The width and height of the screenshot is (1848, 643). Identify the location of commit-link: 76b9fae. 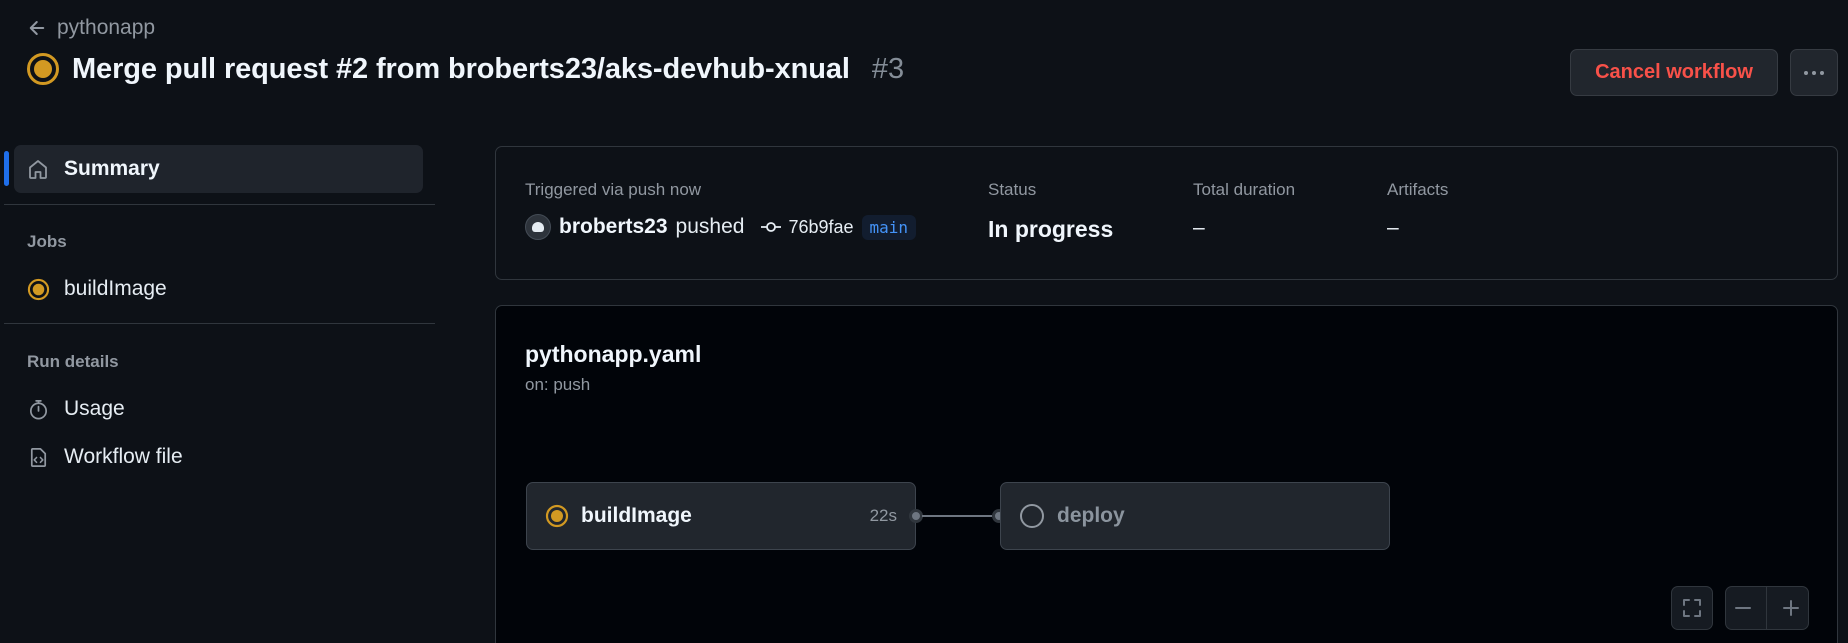
(807, 227).